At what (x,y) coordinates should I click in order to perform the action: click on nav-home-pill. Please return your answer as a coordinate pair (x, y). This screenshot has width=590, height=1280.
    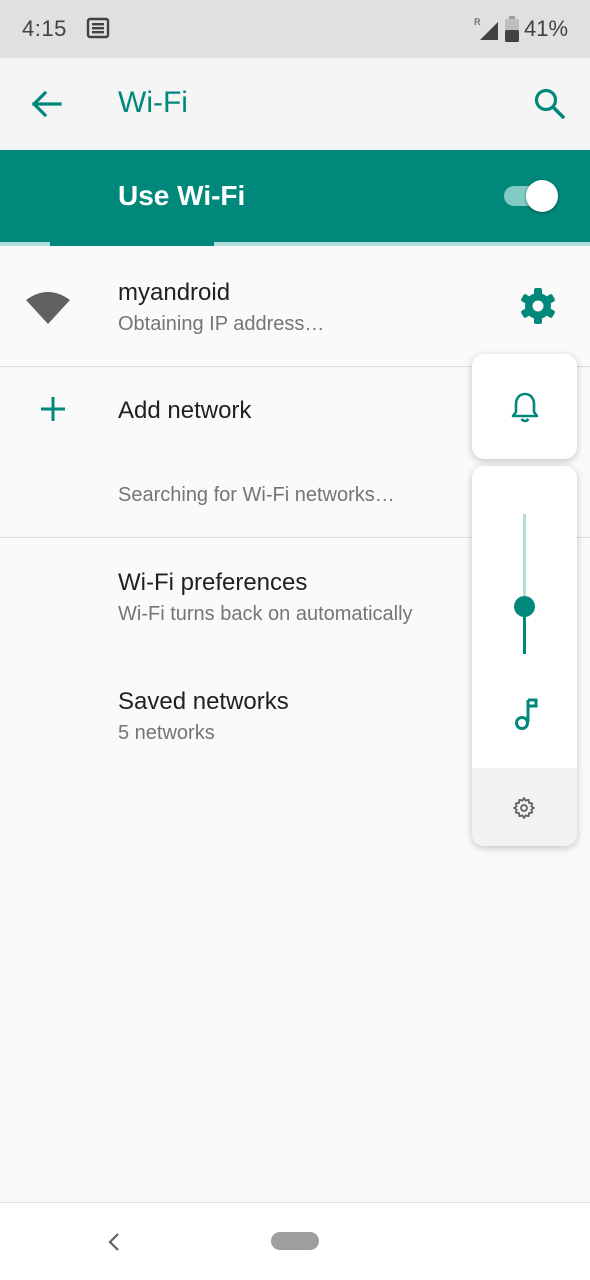
    Looking at the image, I should click on (295, 1241).